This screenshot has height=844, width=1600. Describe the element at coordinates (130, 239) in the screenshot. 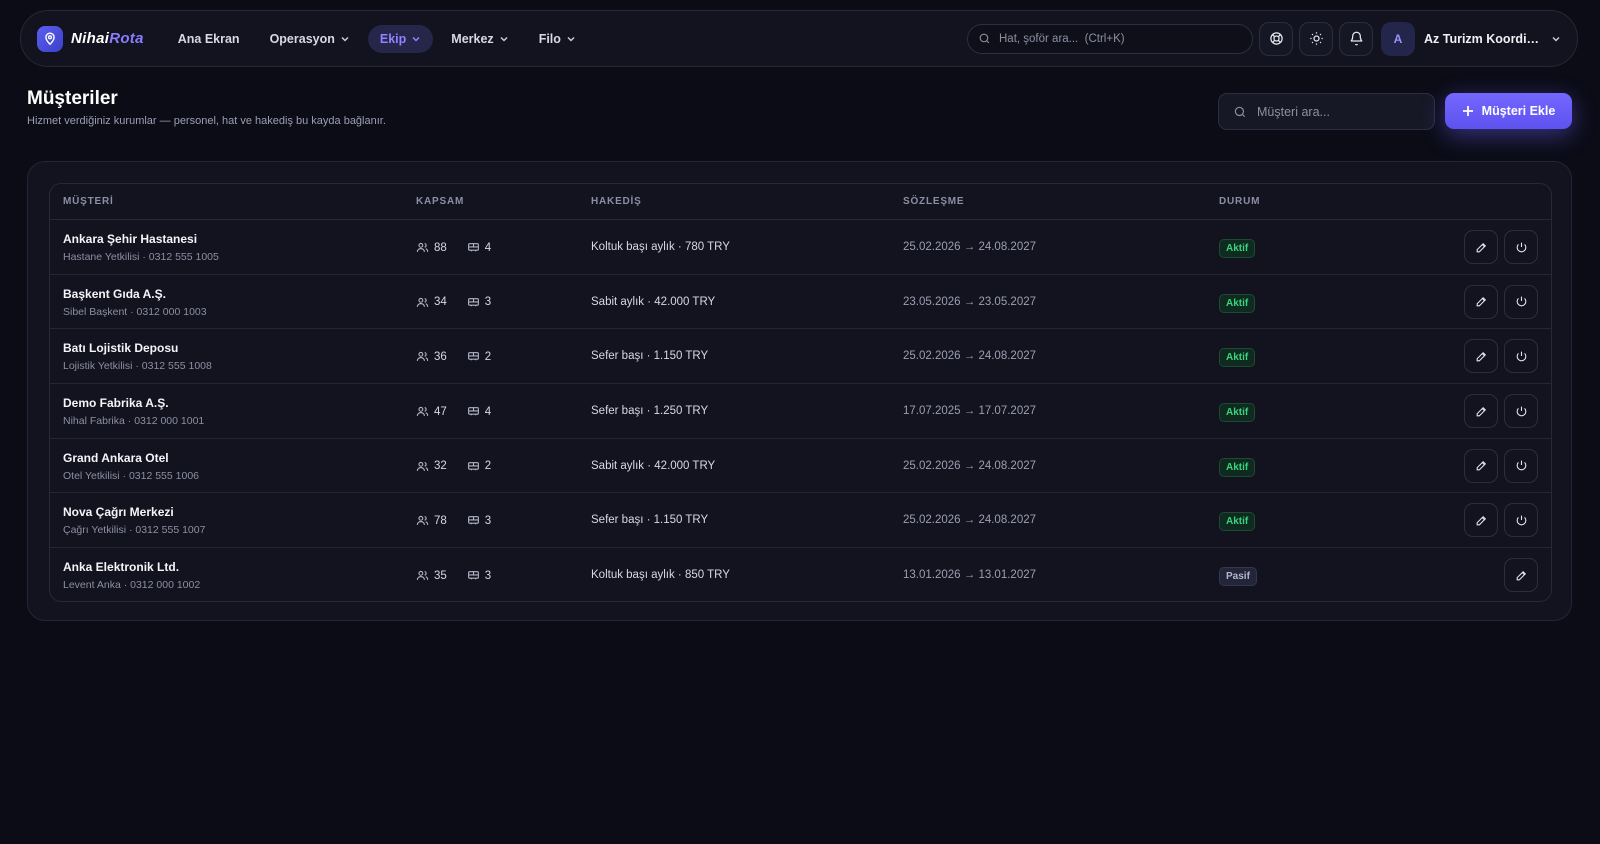

I see `customer-name: Ankara Şehir Hastanesi` at that location.